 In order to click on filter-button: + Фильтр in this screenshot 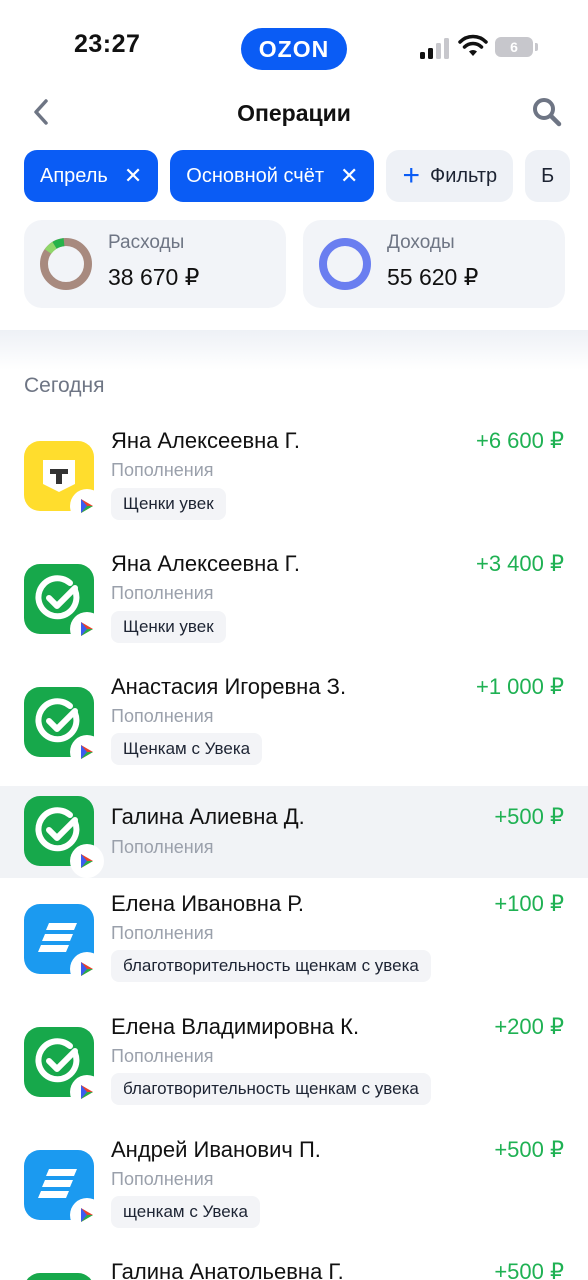, I will do `click(450, 176)`.